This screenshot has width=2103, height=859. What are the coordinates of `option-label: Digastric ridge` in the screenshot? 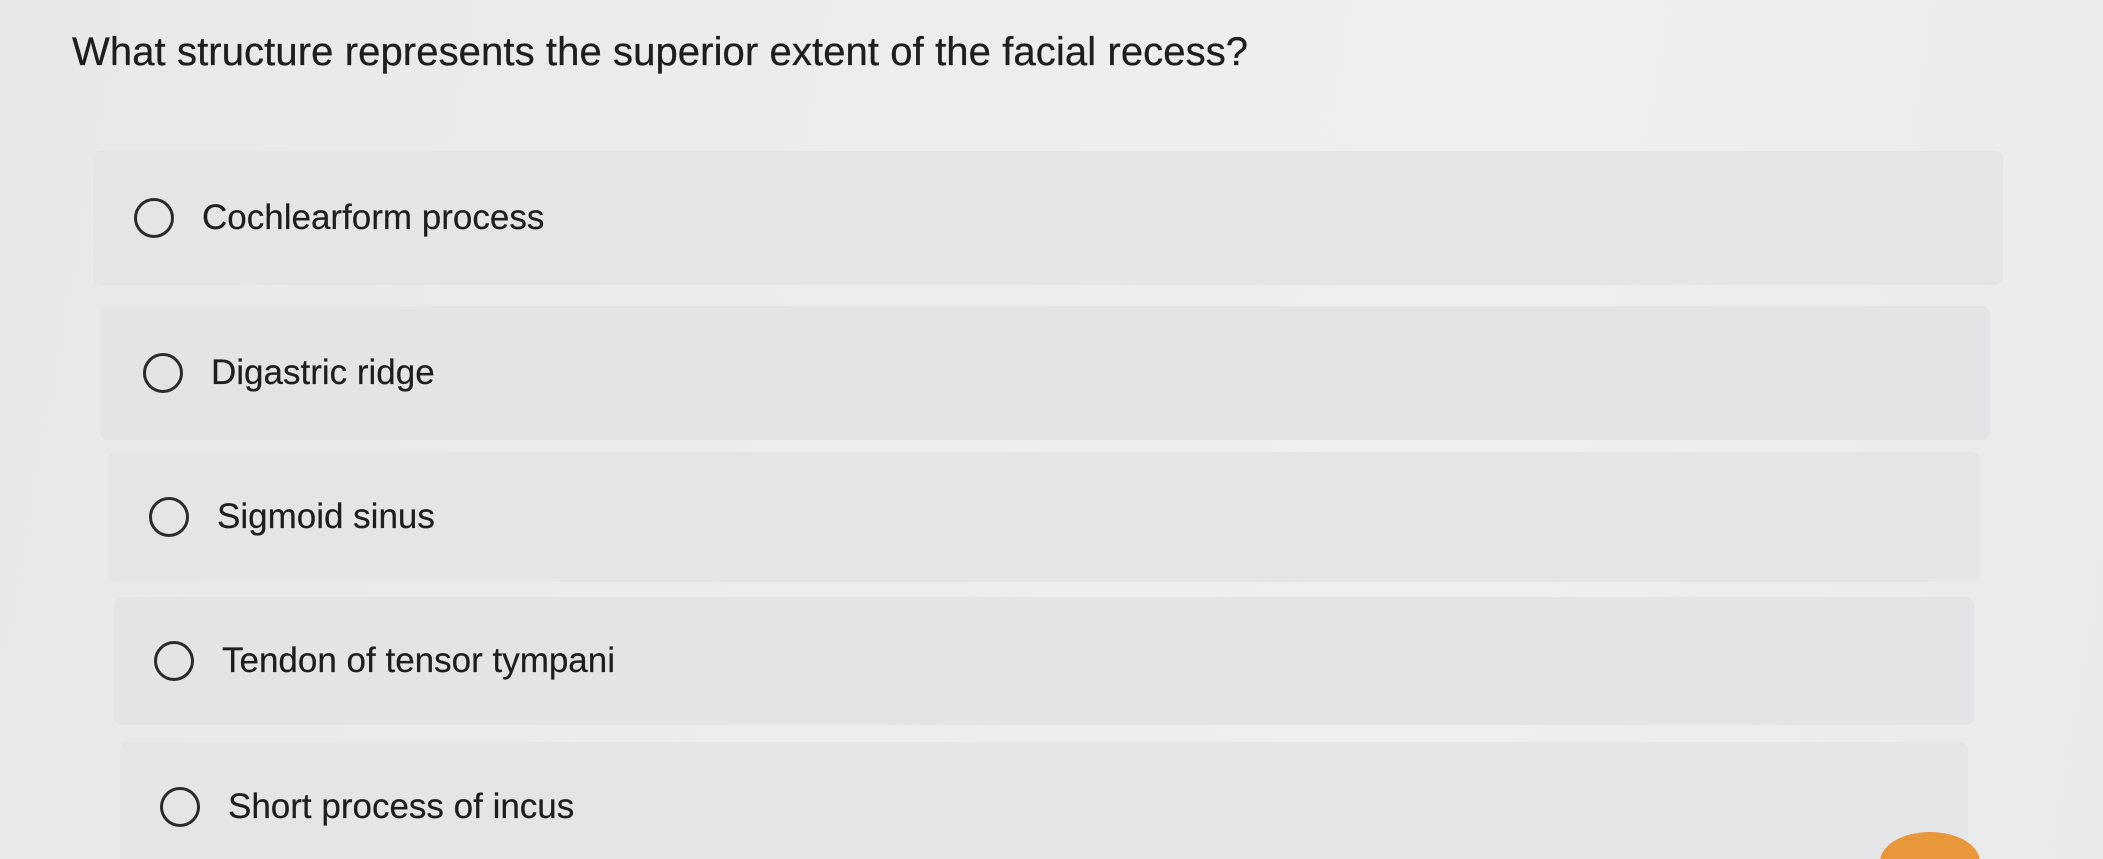 It's located at (323, 372).